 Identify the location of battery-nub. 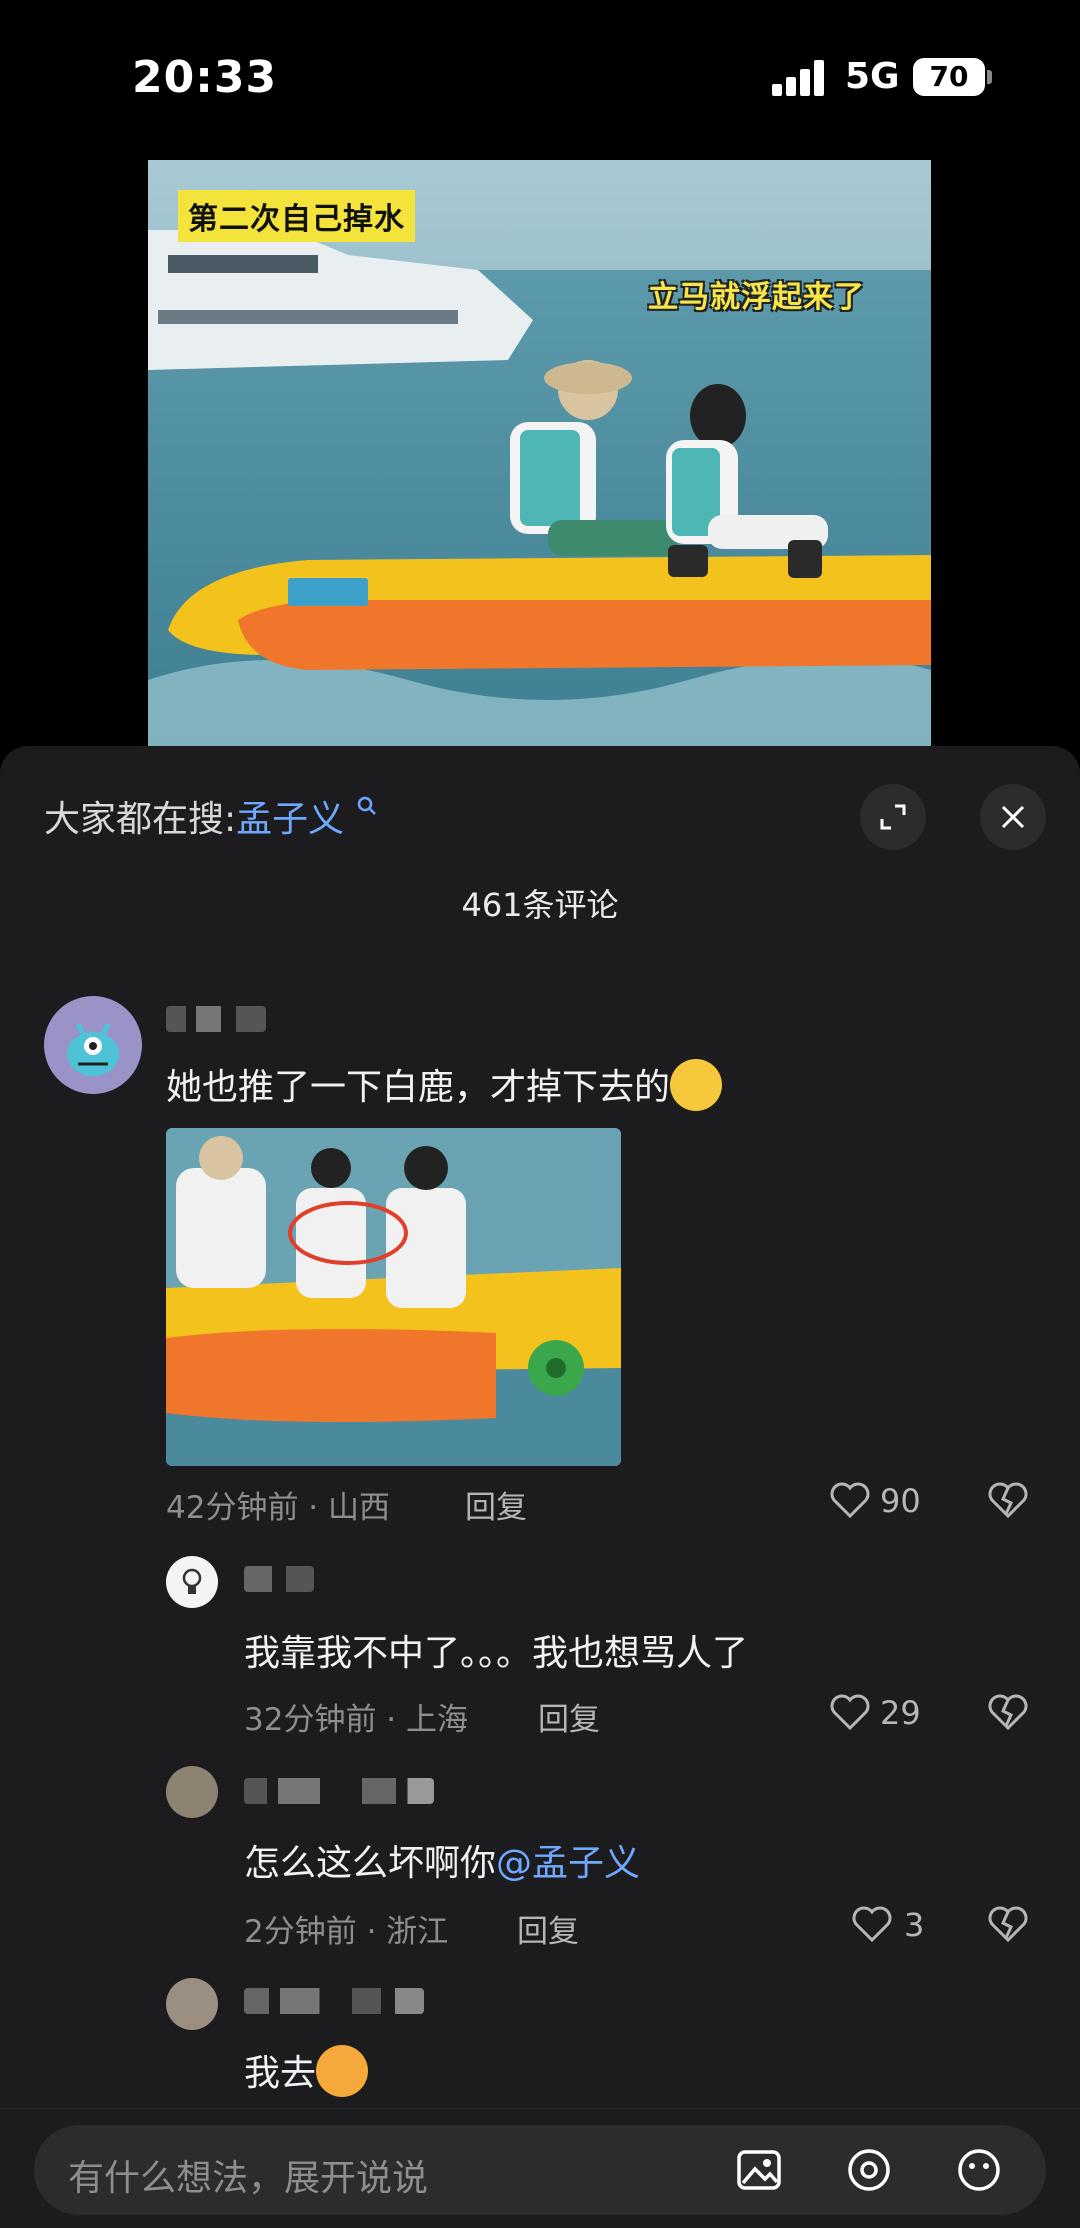
(989, 77).